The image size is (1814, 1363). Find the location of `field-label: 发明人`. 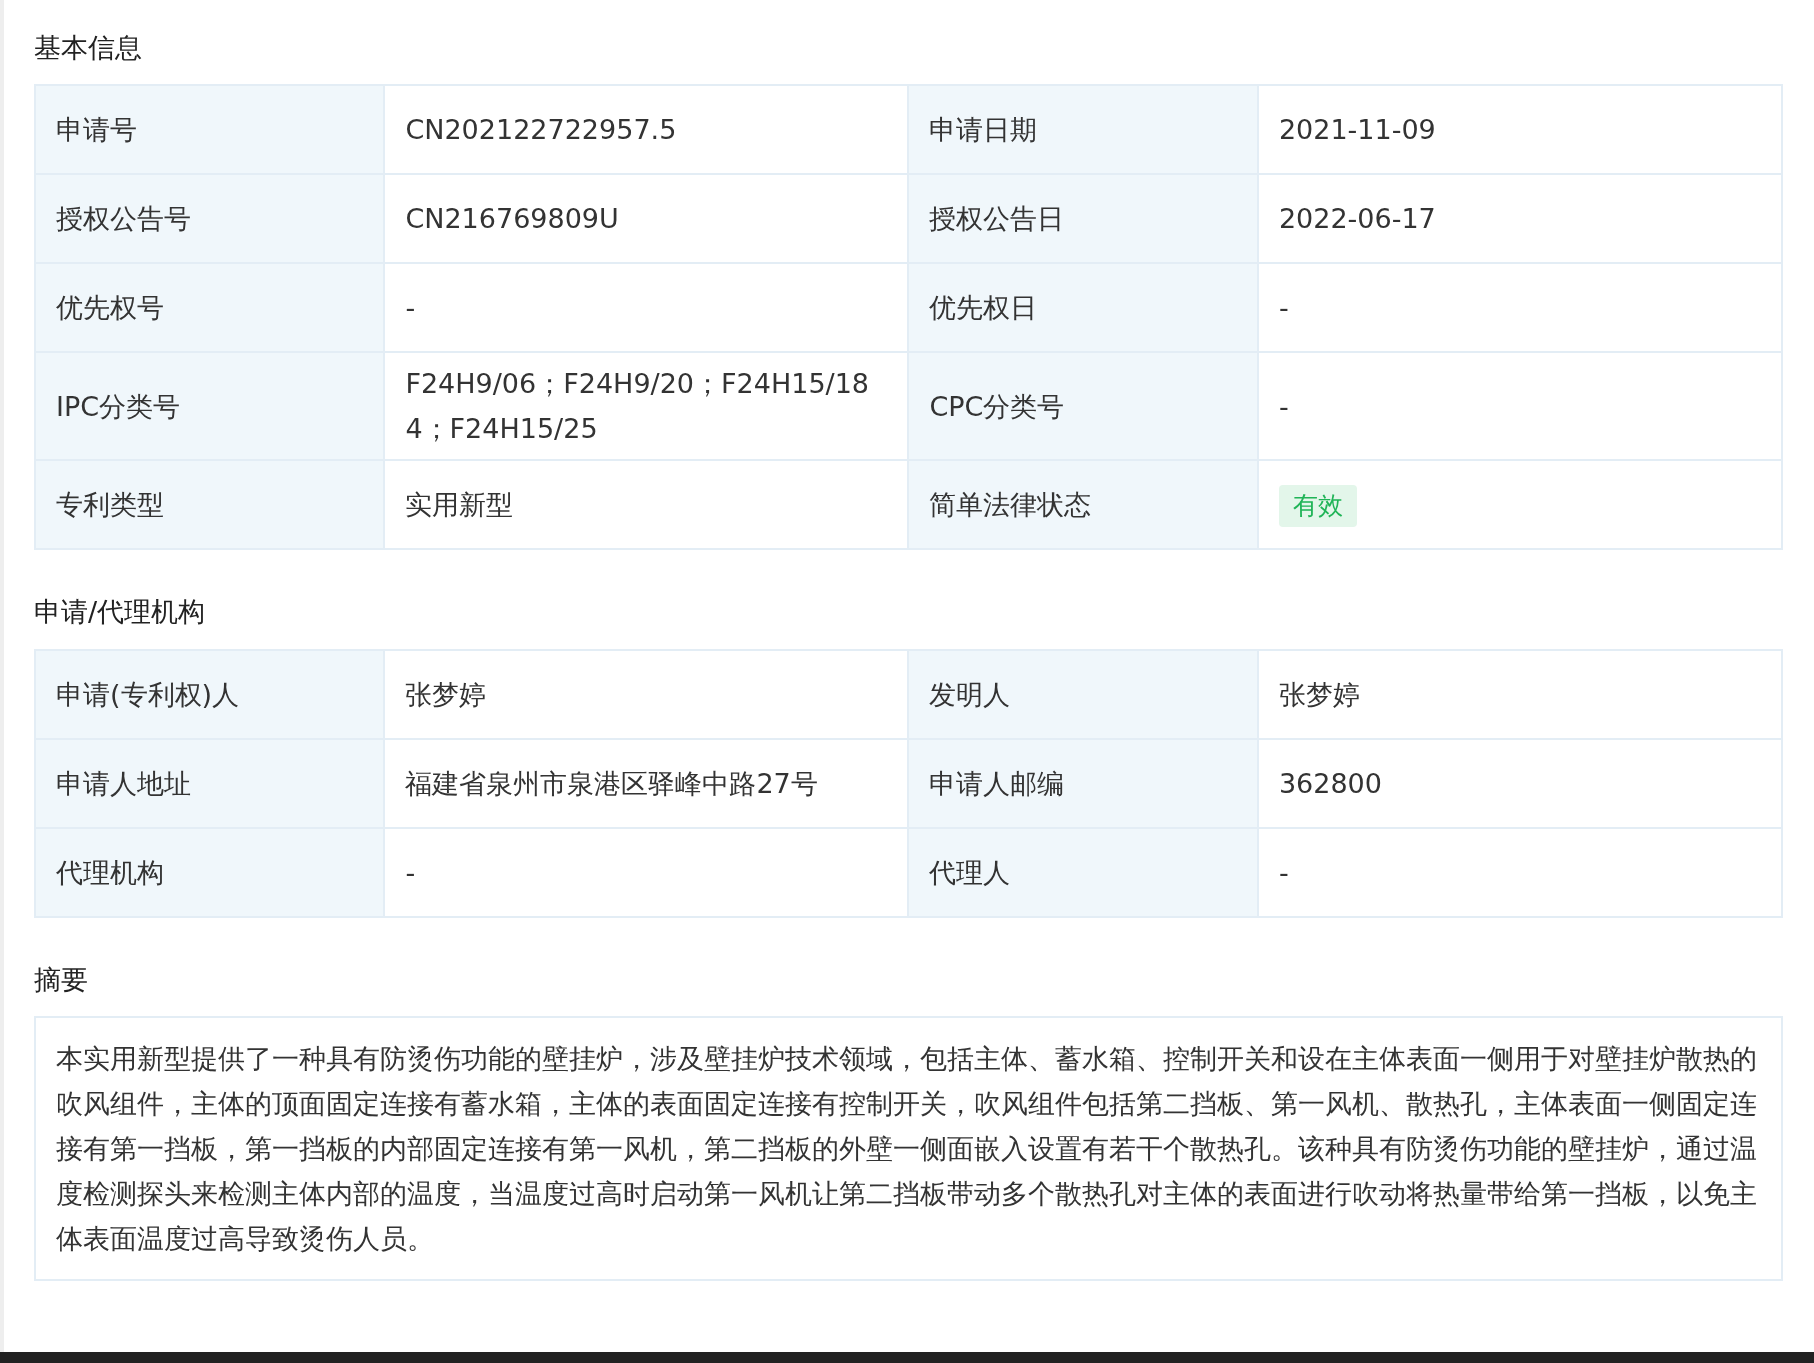

field-label: 发明人 is located at coordinates (1083, 694).